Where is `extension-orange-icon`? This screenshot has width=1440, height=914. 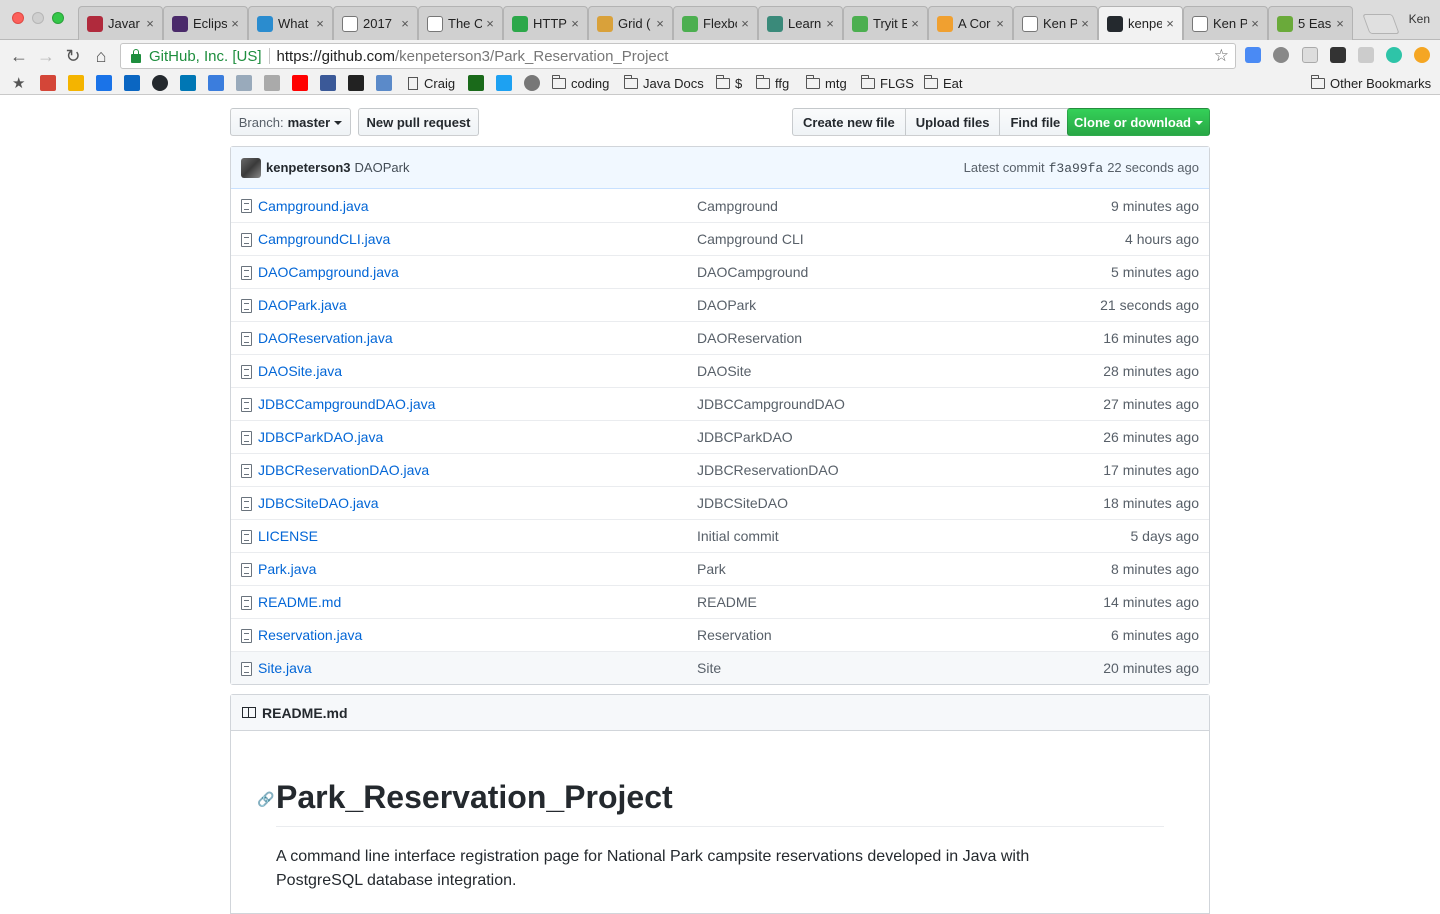 extension-orange-icon is located at coordinates (1422, 55).